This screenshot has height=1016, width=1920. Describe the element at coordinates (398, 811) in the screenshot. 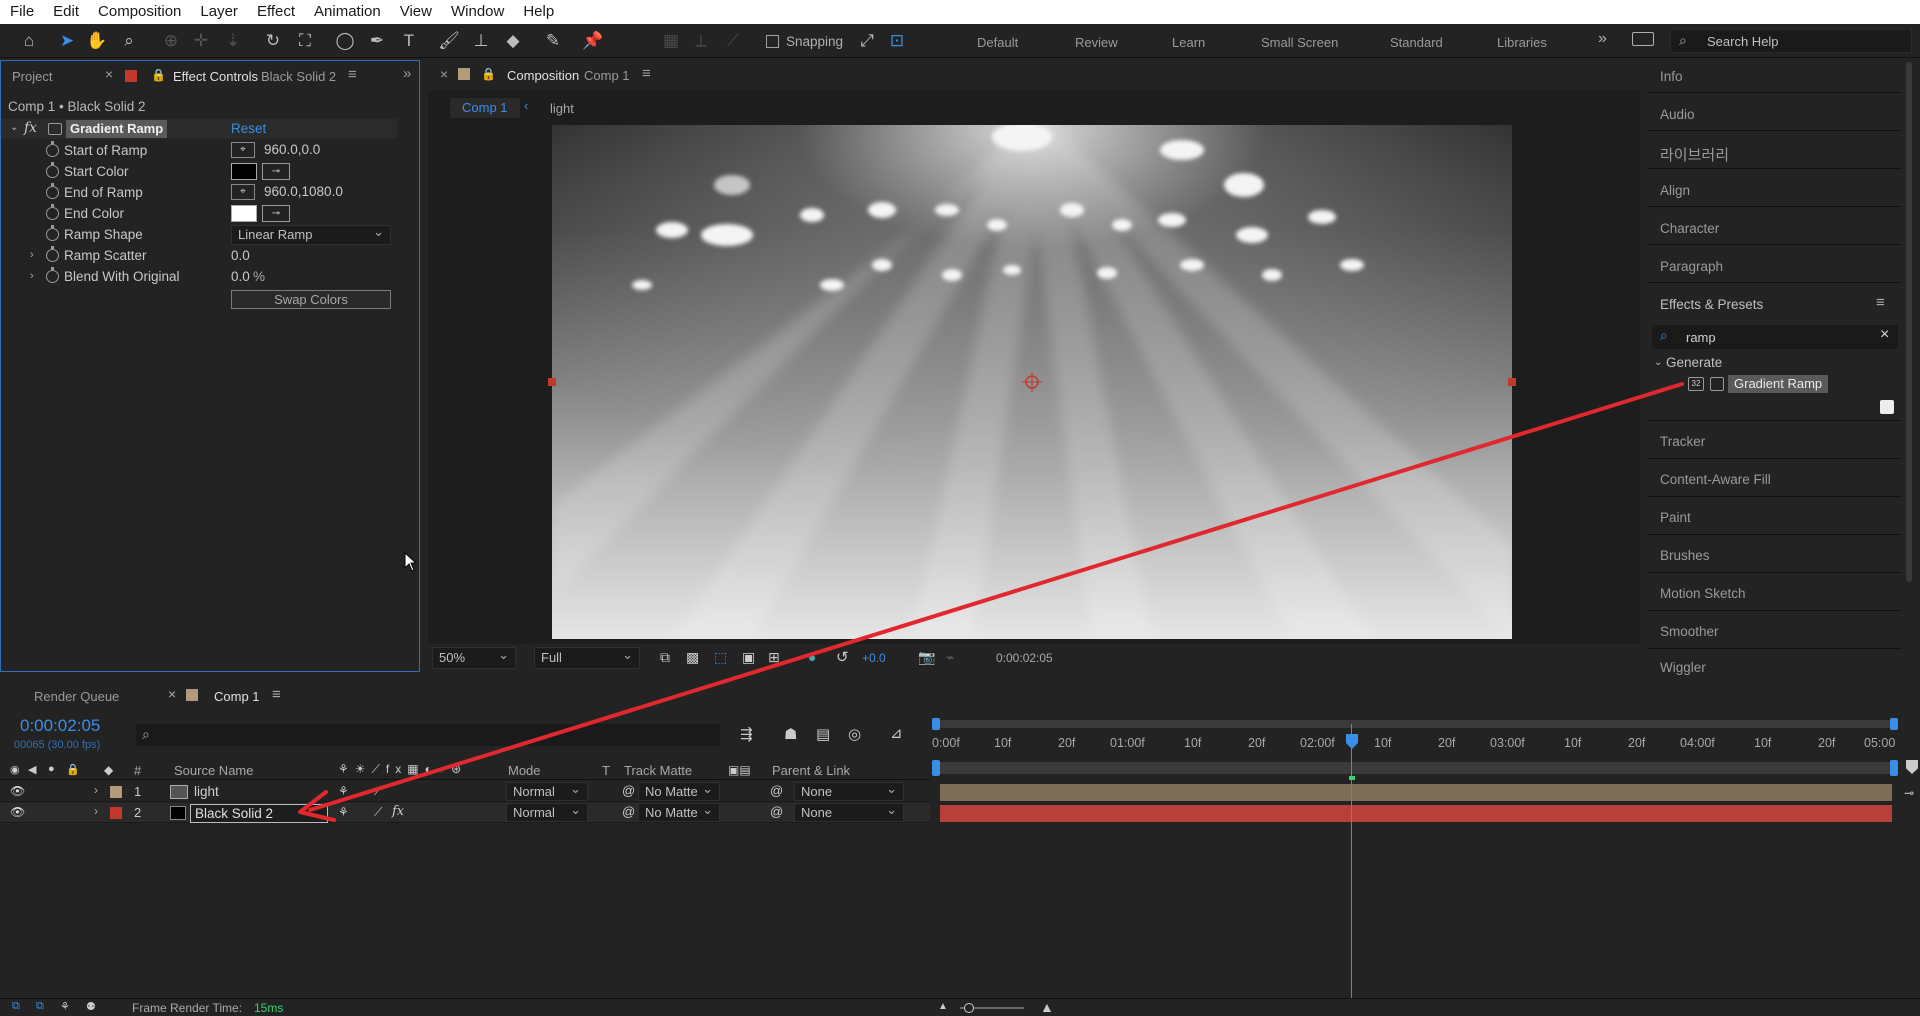

I see `effect-switch-icon: fx` at that location.